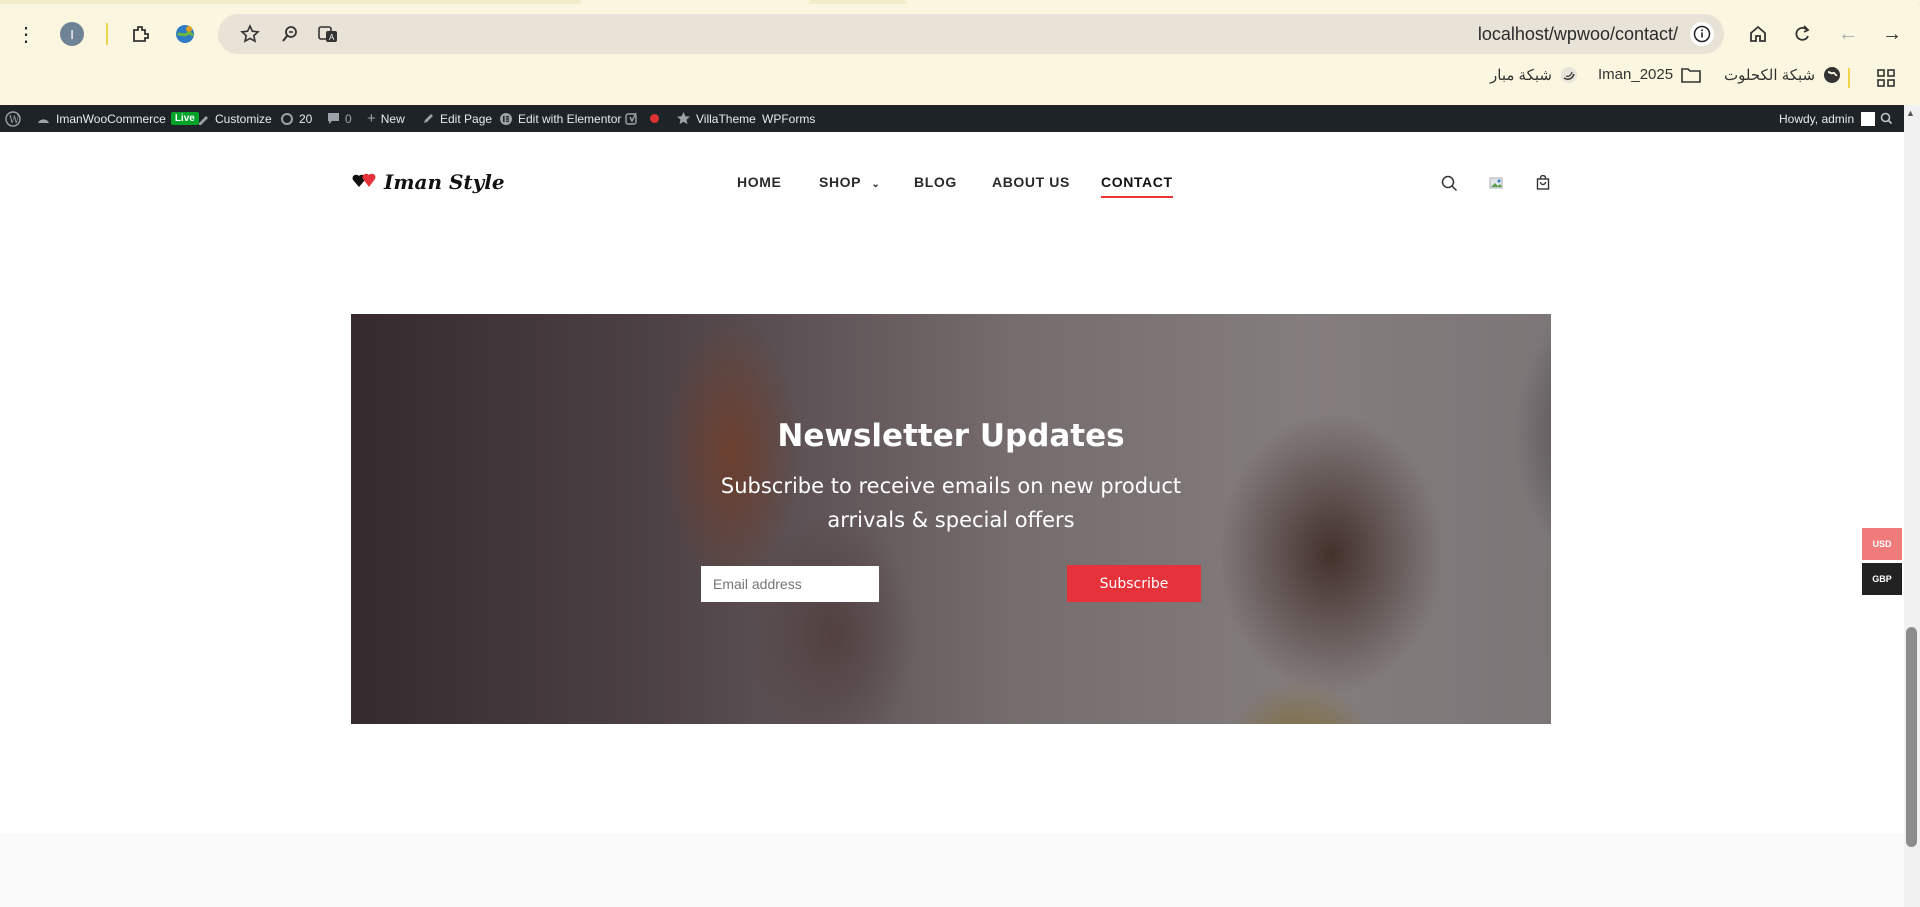  Describe the element at coordinates (1911, 737) in the screenshot. I see `scrollbar-thumb` at that location.